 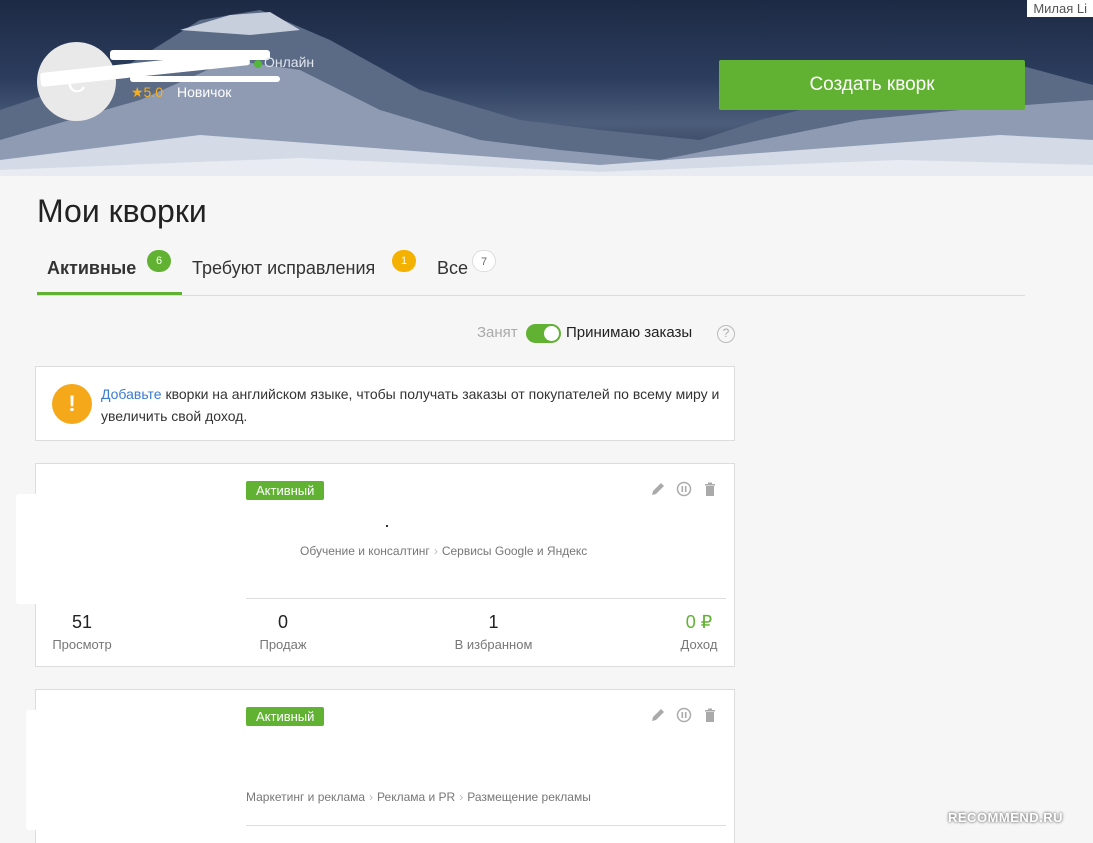 I want to click on online-status: Онлайн, so click(x=289, y=62).